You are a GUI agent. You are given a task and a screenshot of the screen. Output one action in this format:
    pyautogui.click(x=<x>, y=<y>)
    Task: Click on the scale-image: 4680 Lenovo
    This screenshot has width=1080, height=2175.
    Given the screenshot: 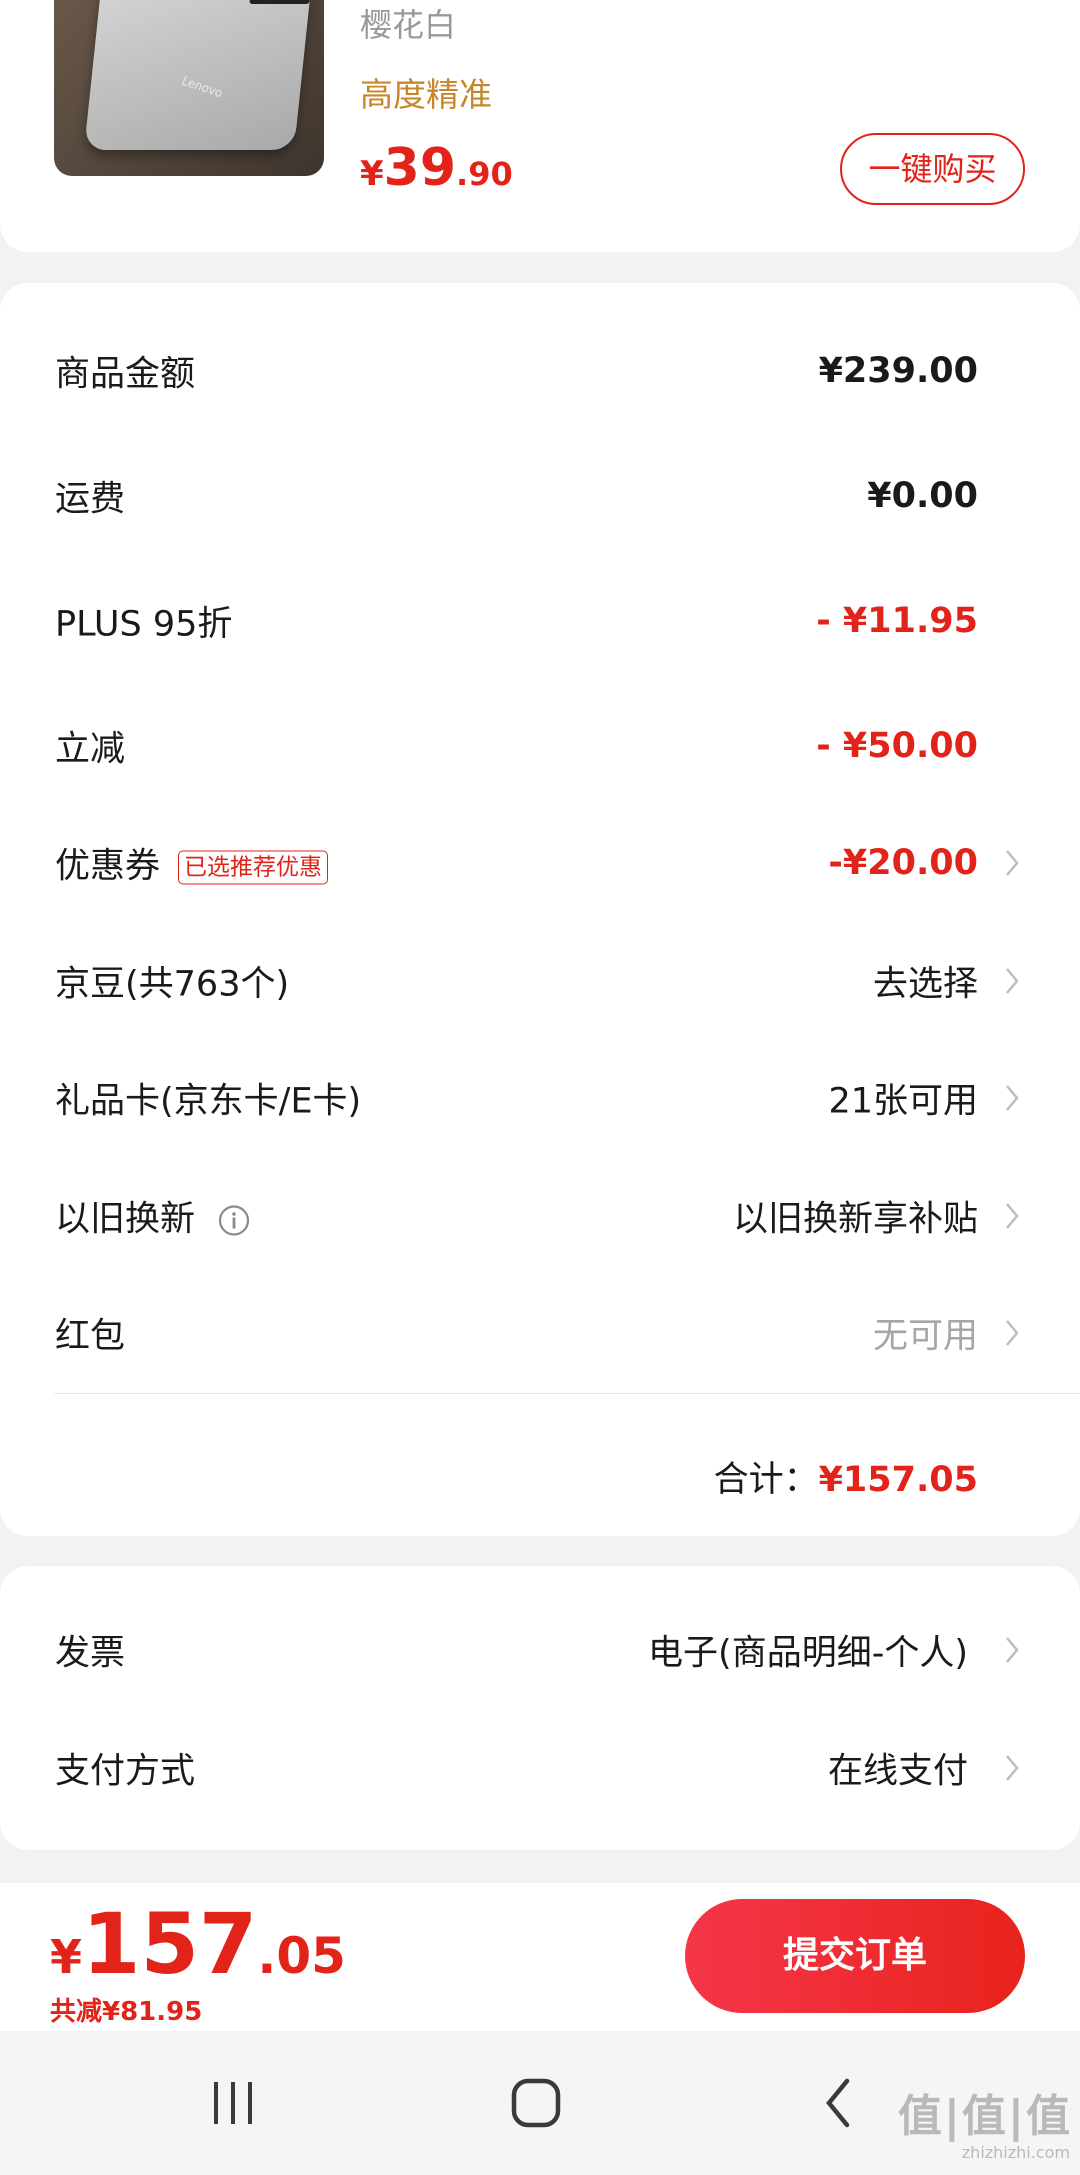 What is the action you would take?
    pyautogui.click(x=199, y=75)
    